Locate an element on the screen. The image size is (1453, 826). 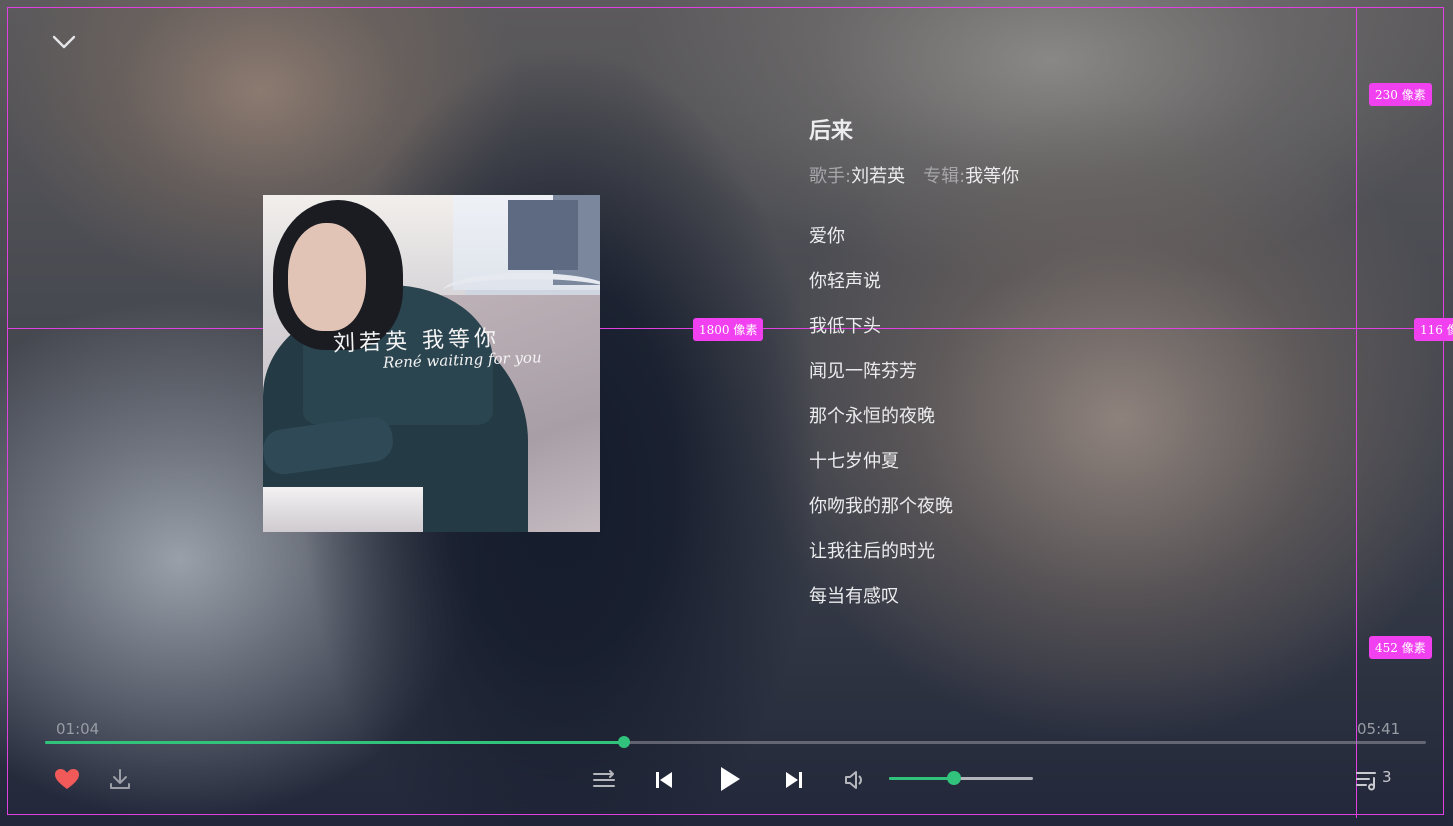
volume-slider is located at coordinates (961, 778).